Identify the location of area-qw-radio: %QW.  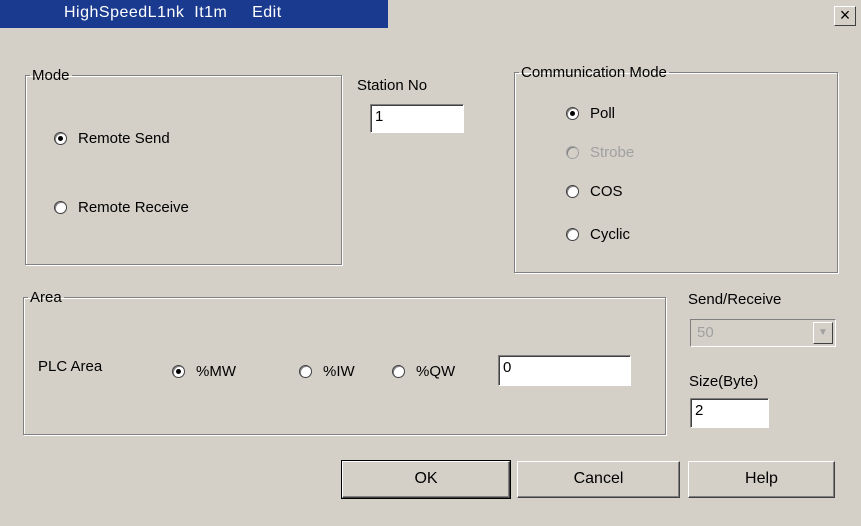
(423, 371).